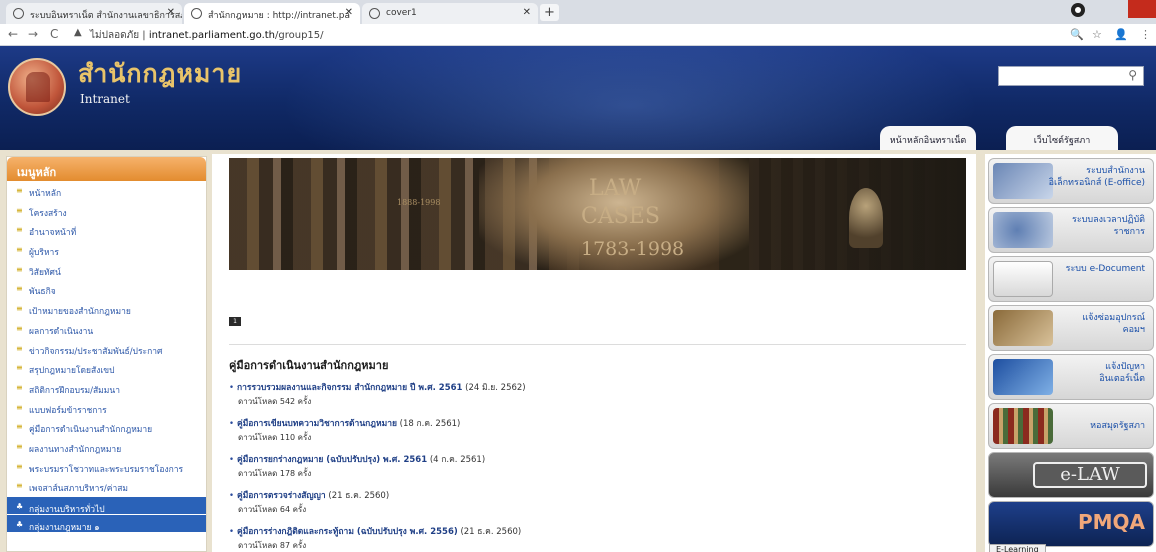 The image size is (1156, 552). I want to click on link-label: ระบบลงเวลาปฏิบัติราชการ, so click(1108, 226).